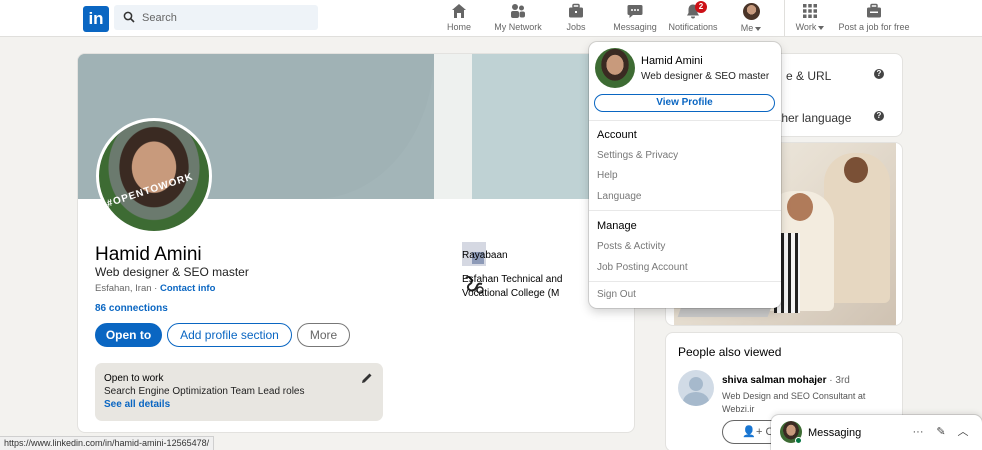  I want to click on search-box, so click(216, 17).